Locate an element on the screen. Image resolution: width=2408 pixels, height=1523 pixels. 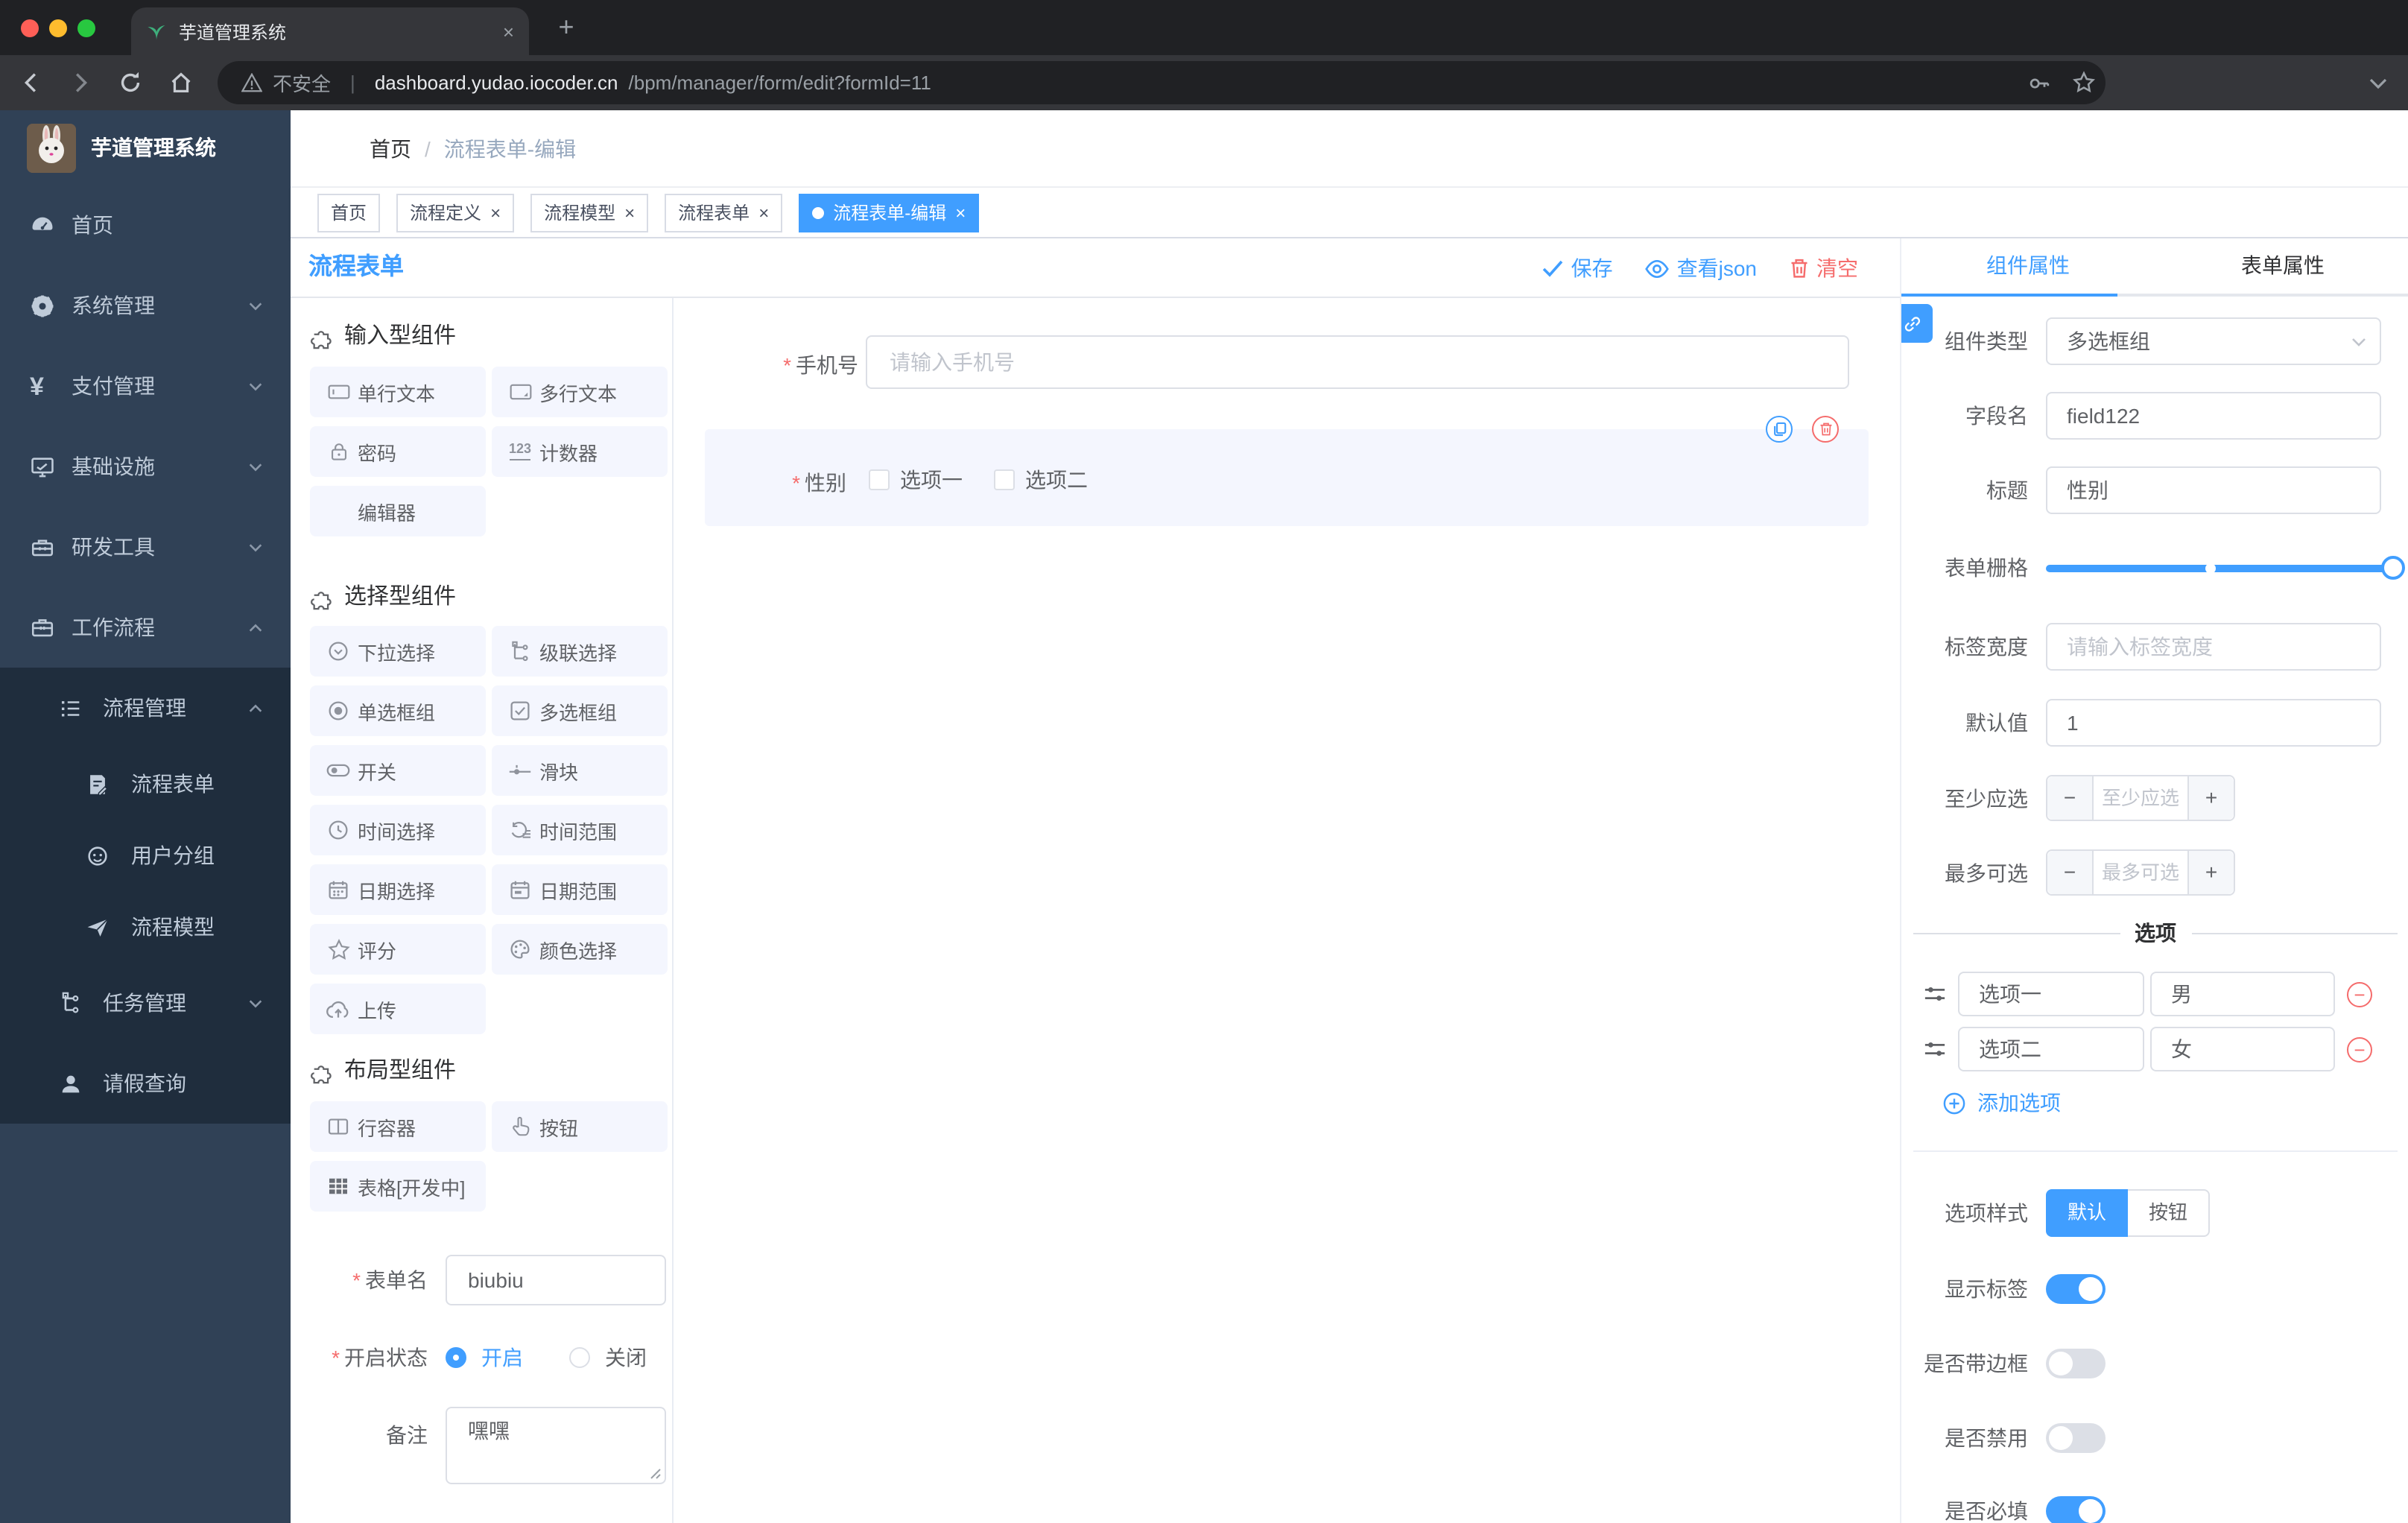
component-time-picker: 时间选择 is located at coordinates (398, 830).